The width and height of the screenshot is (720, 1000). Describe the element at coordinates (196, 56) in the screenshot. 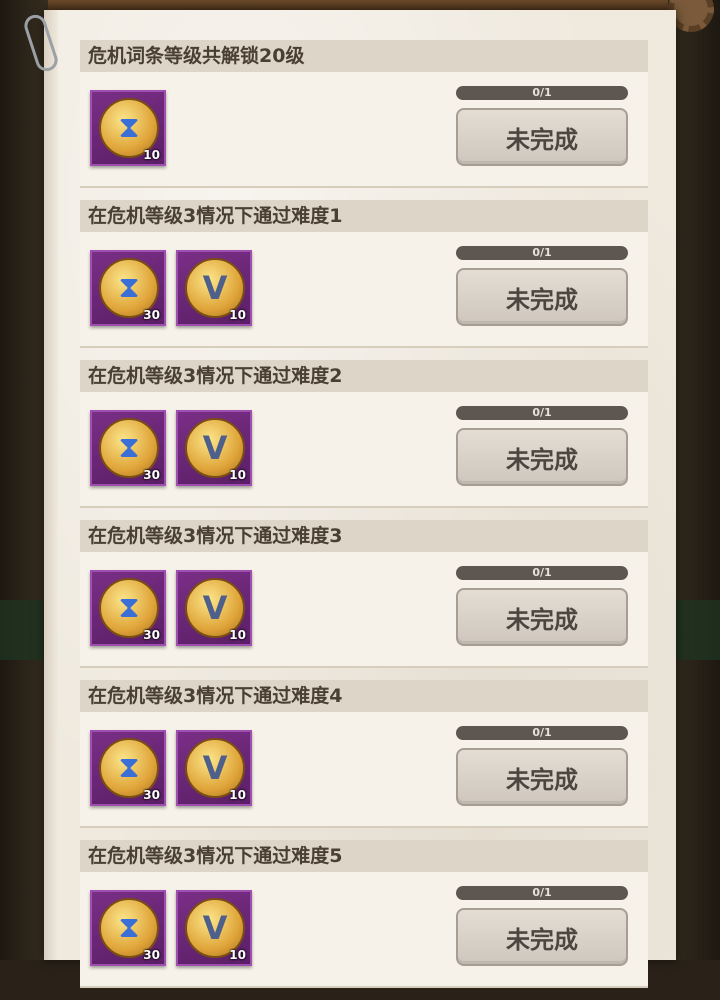

I see `task-title: 危机词条等级共解锁20级` at that location.